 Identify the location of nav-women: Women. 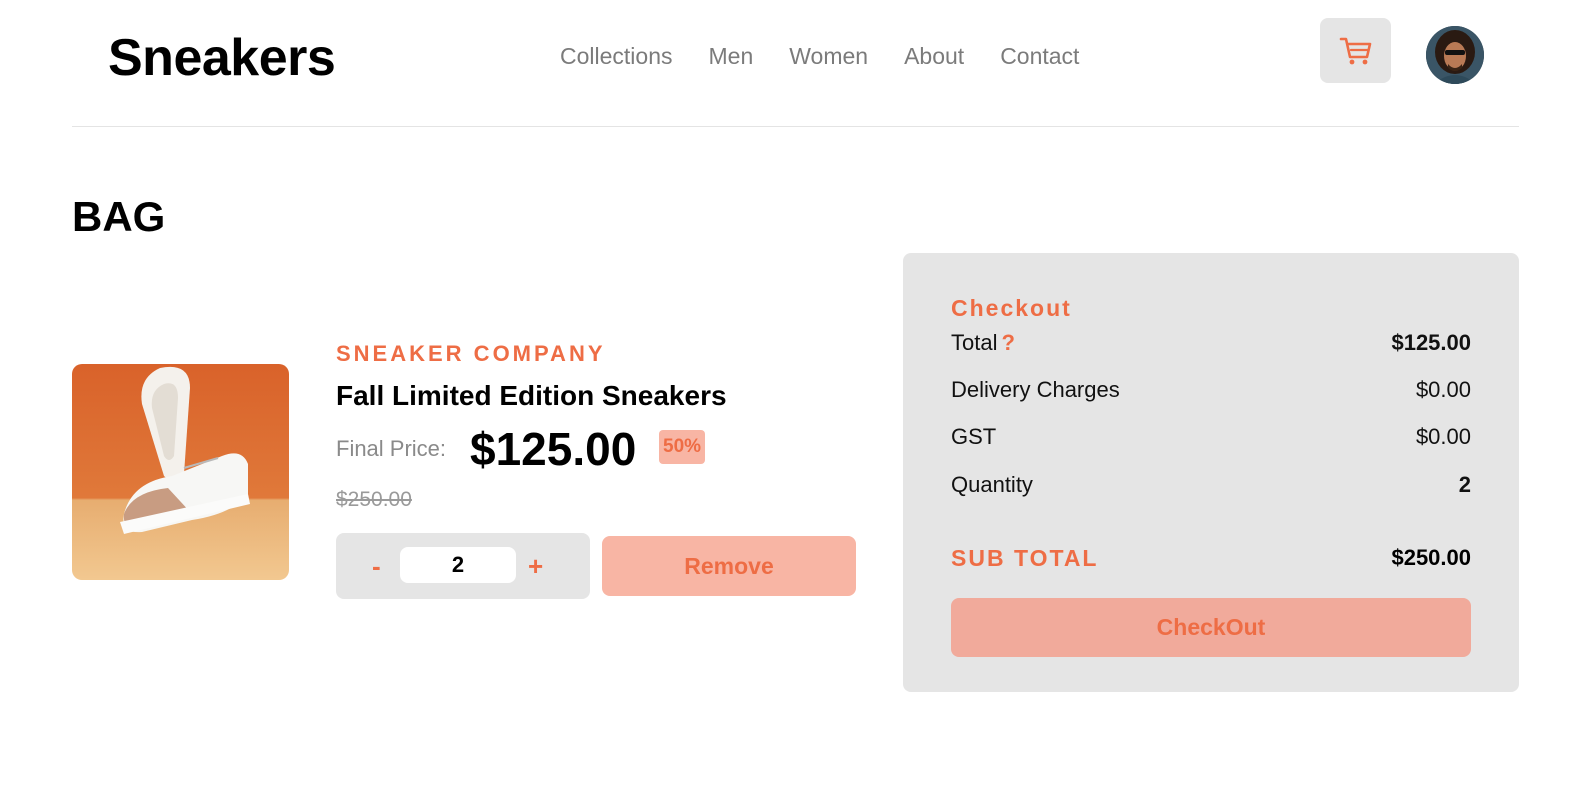
(828, 56).